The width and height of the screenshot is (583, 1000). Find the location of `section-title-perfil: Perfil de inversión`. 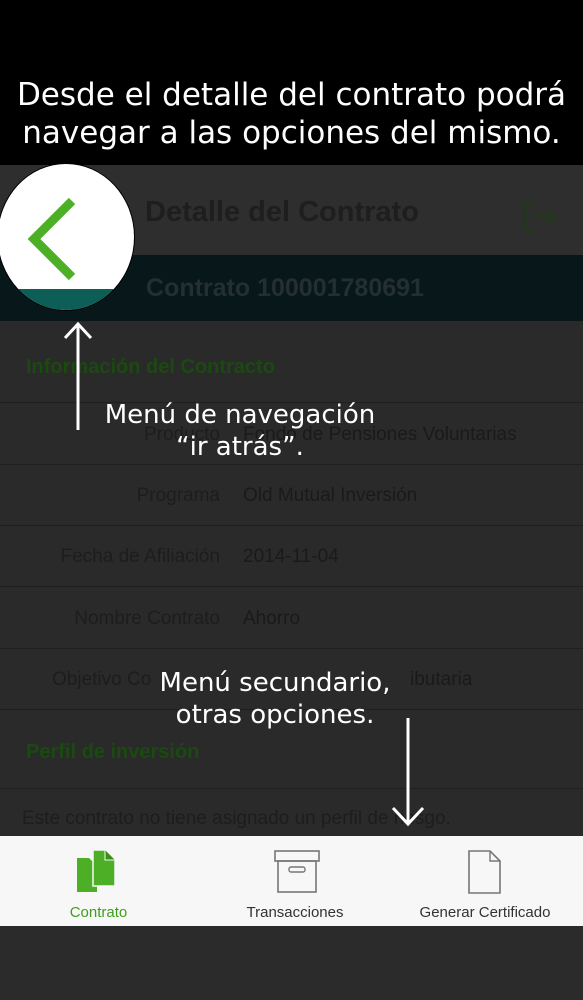

section-title-perfil: Perfil de inversión is located at coordinates (113, 752).